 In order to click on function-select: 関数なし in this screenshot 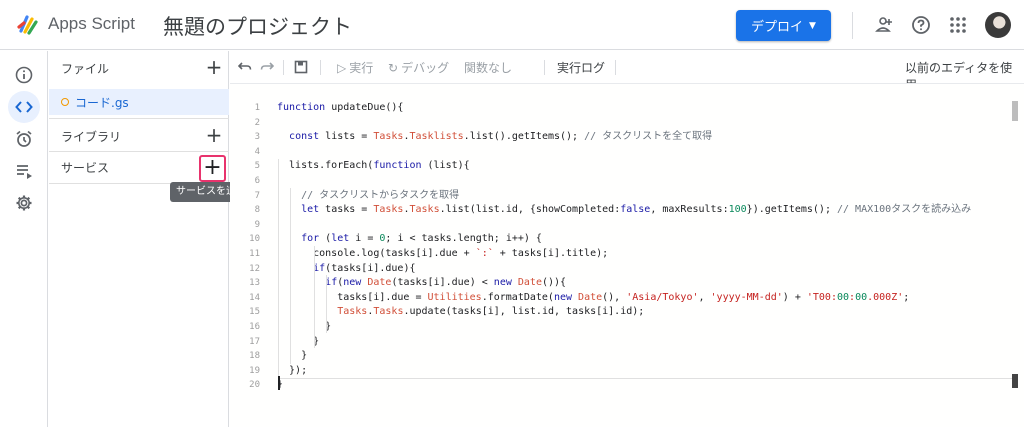, I will do `click(488, 67)`.